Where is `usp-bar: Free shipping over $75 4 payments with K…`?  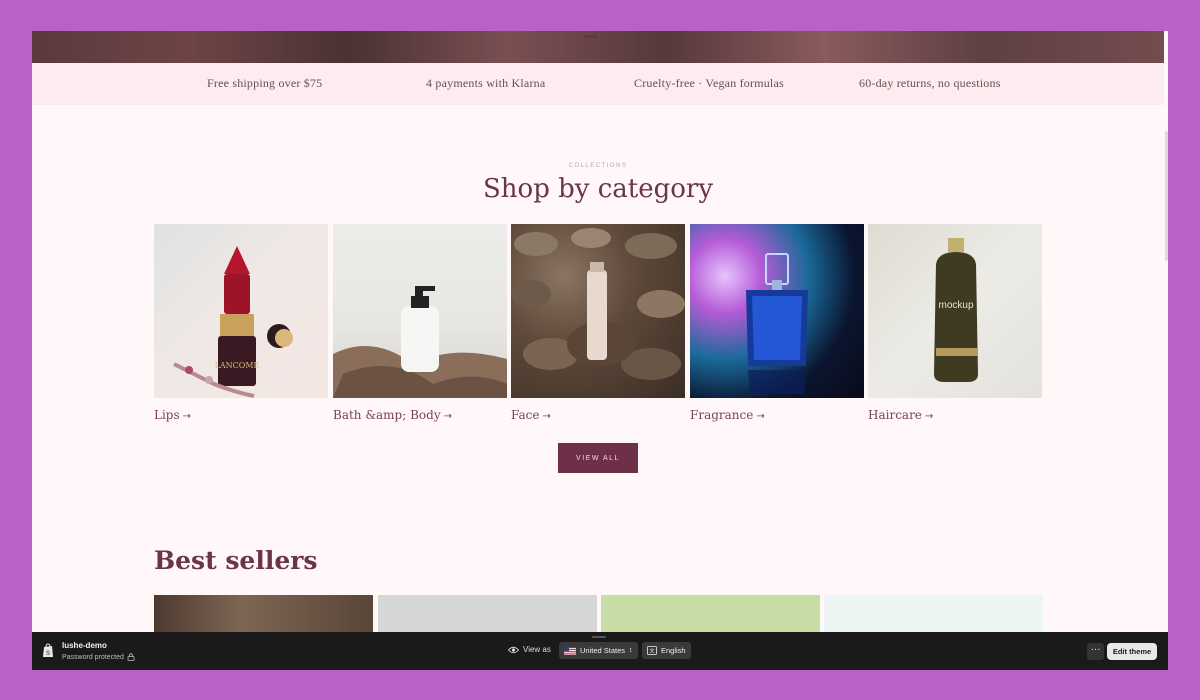 usp-bar: Free shipping over $75 4 payments with K… is located at coordinates (598, 84).